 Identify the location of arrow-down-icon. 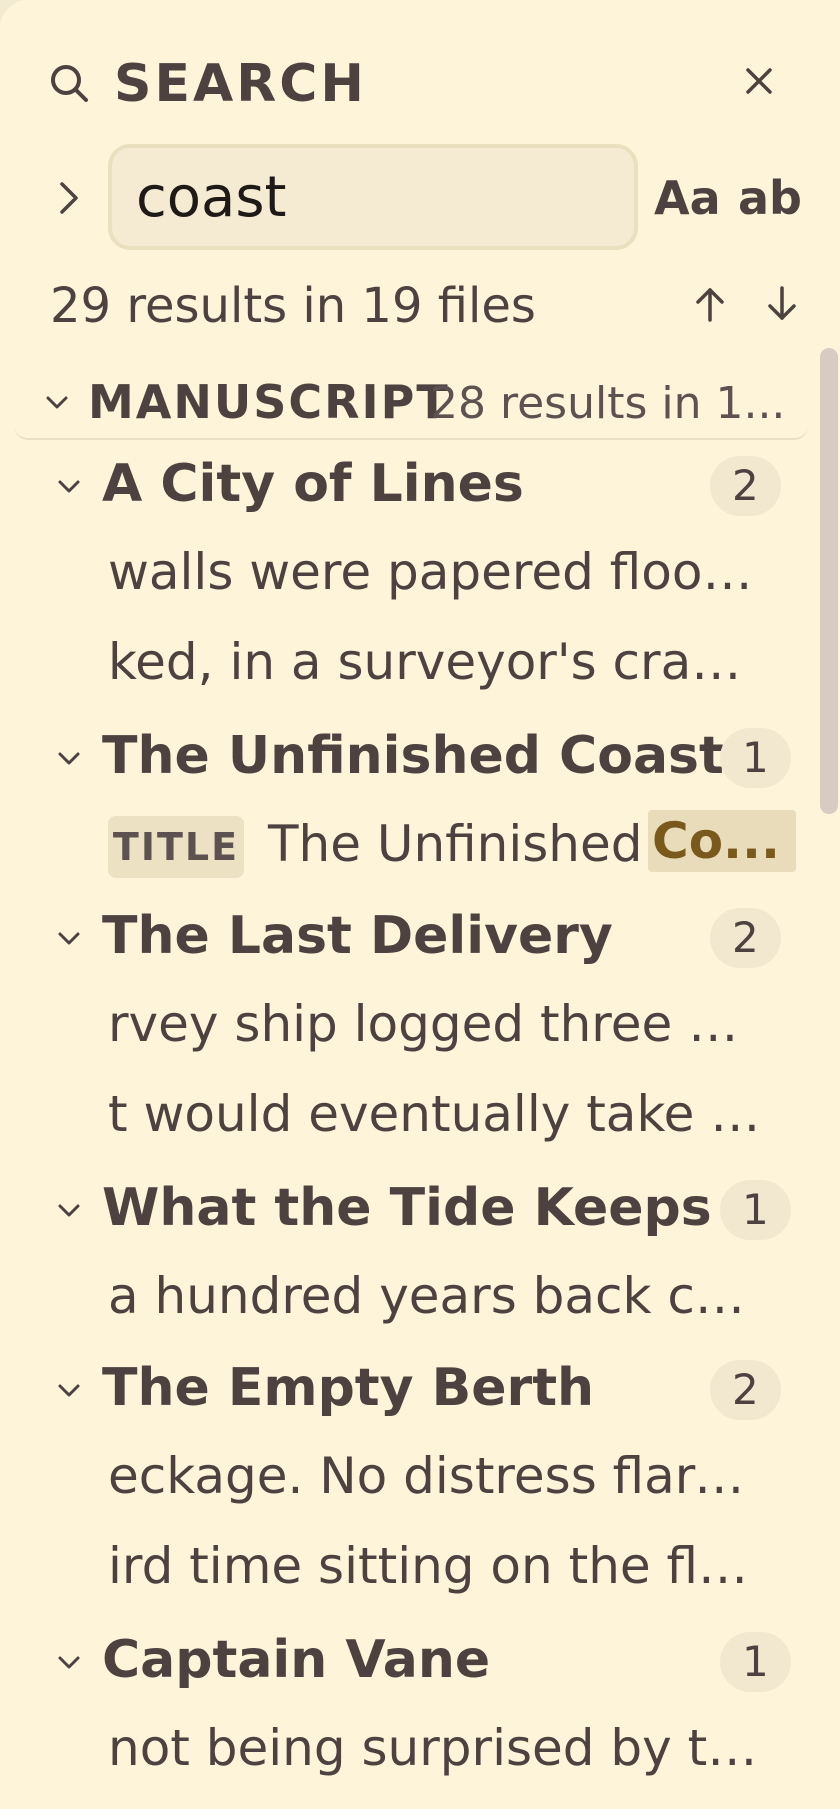
(782, 304).